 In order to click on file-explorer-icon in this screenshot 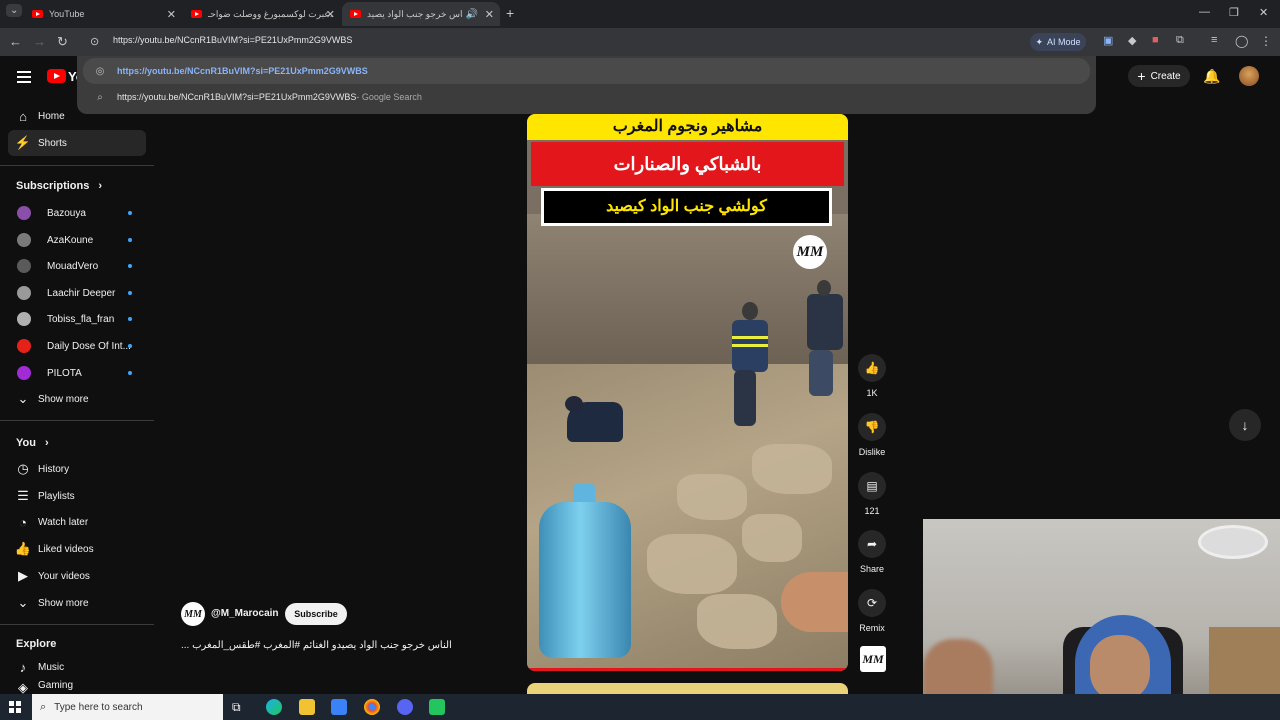, I will do `click(307, 707)`.